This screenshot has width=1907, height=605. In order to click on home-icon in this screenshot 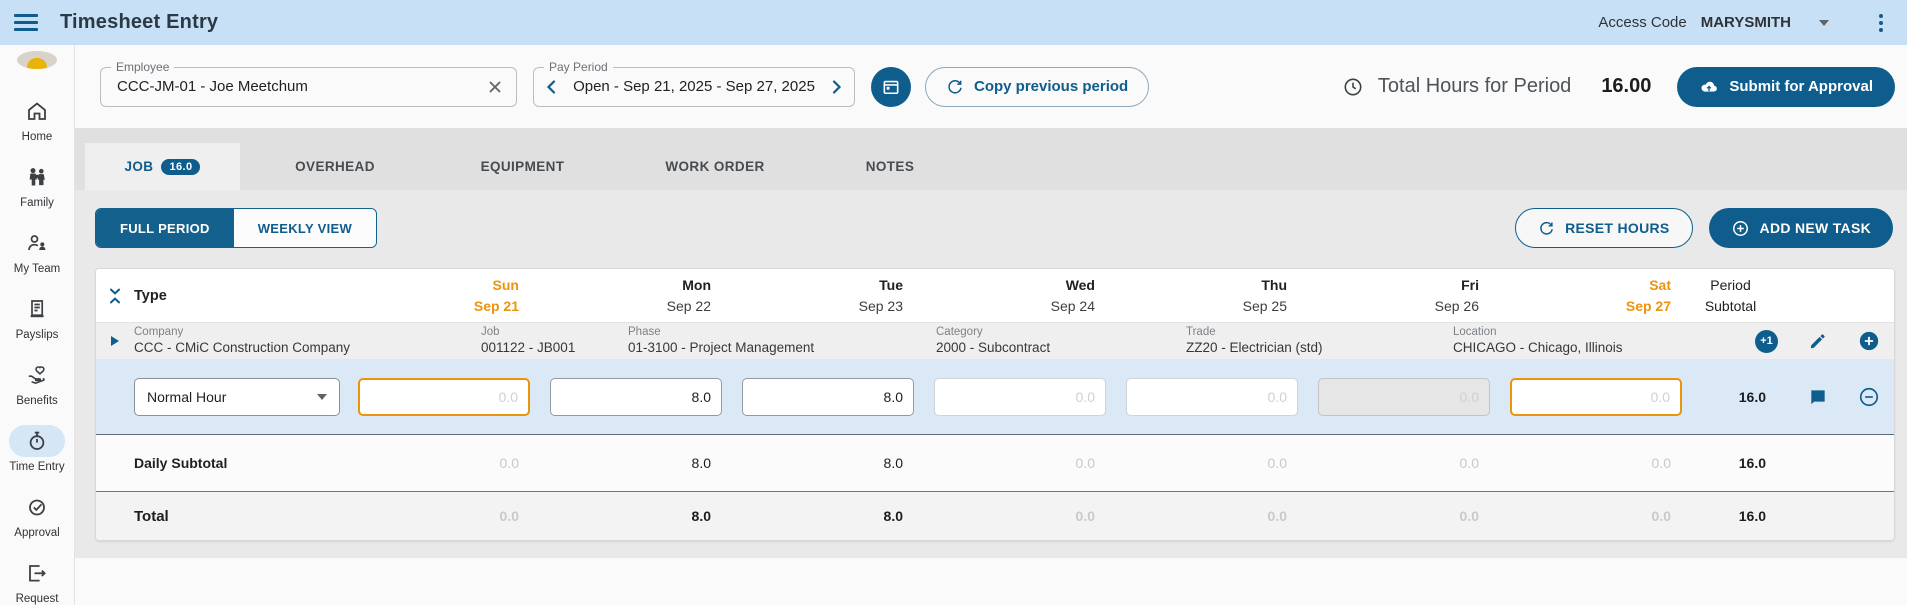, I will do `click(37, 111)`.